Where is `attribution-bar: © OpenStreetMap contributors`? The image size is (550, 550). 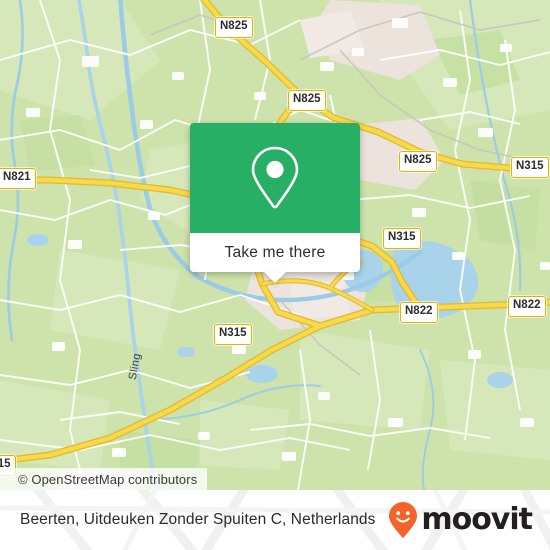 attribution-bar: © OpenStreetMap contributors is located at coordinates (104, 479).